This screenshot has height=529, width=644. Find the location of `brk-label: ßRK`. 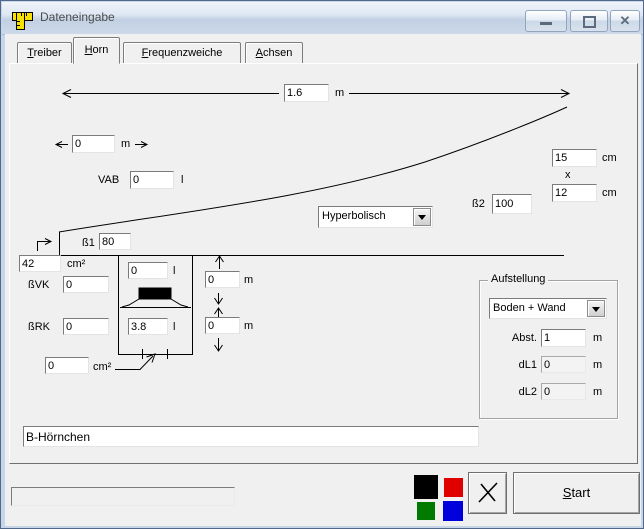

brk-label: ßRK is located at coordinates (39, 327).